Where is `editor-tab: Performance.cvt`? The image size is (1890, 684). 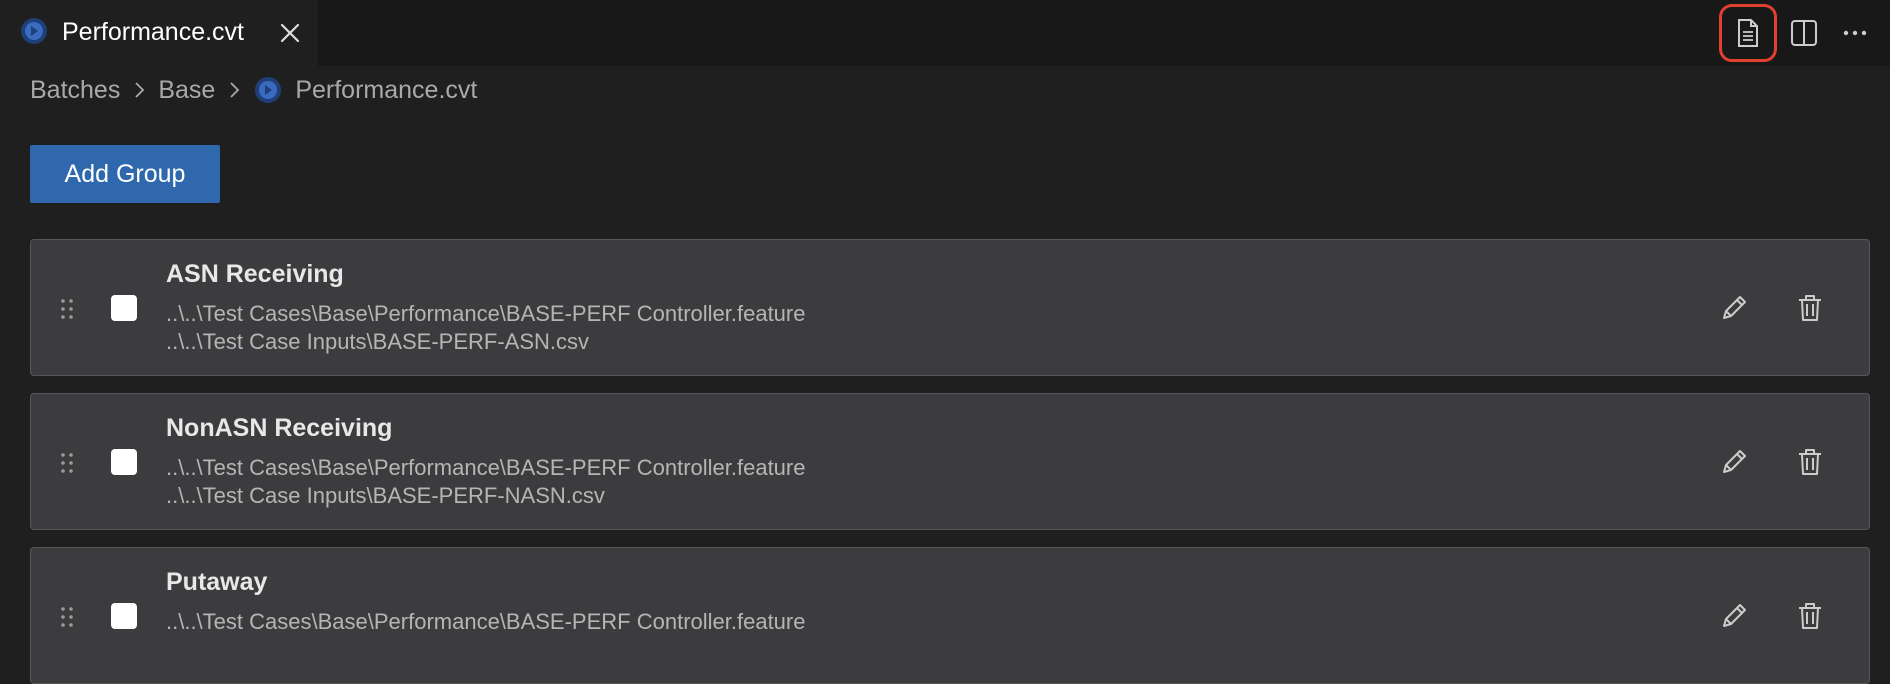
editor-tab: Performance.cvt is located at coordinates (159, 33).